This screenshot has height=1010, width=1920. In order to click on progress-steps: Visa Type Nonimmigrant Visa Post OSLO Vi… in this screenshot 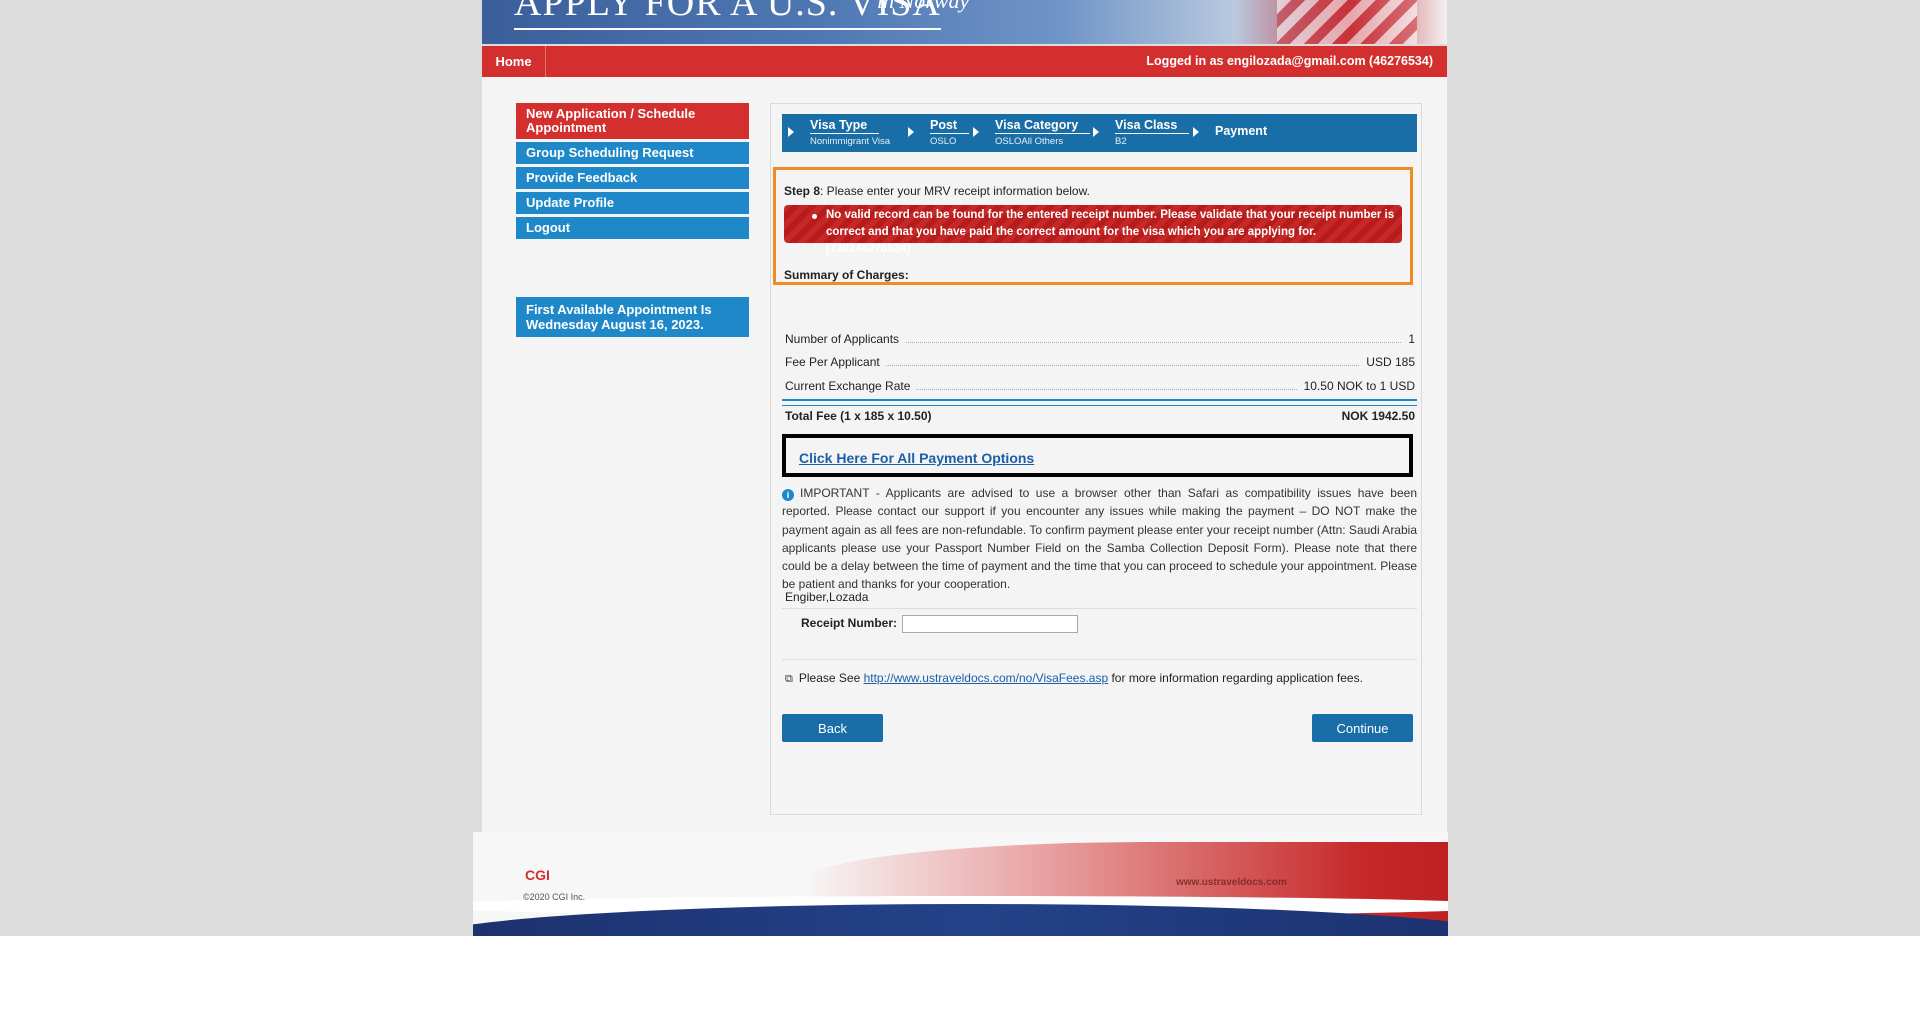, I will do `click(1099, 133)`.